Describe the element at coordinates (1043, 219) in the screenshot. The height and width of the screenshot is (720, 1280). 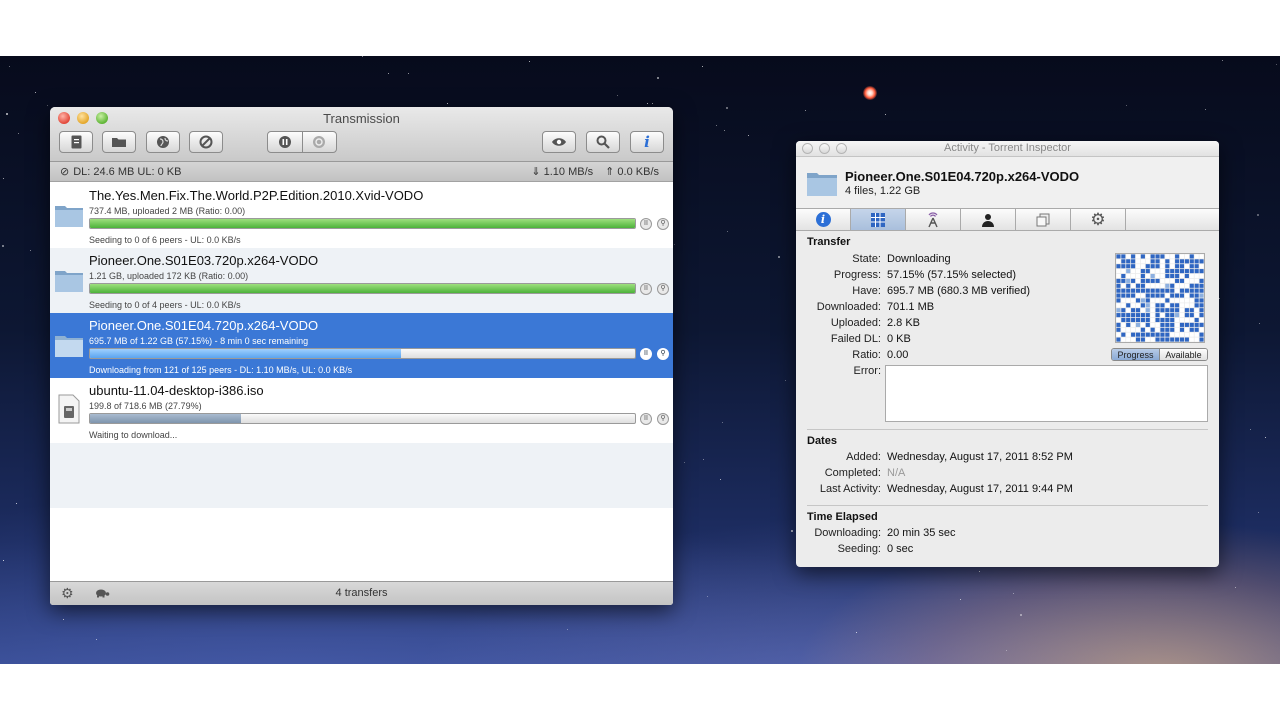
I see `tab-files` at that location.